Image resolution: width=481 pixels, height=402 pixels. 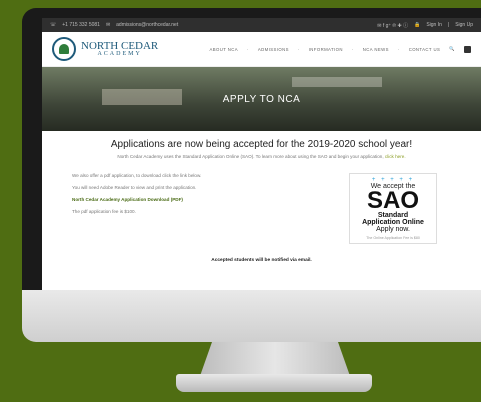 I want to click on sao-logo-text: SAO, so click(x=392, y=200).